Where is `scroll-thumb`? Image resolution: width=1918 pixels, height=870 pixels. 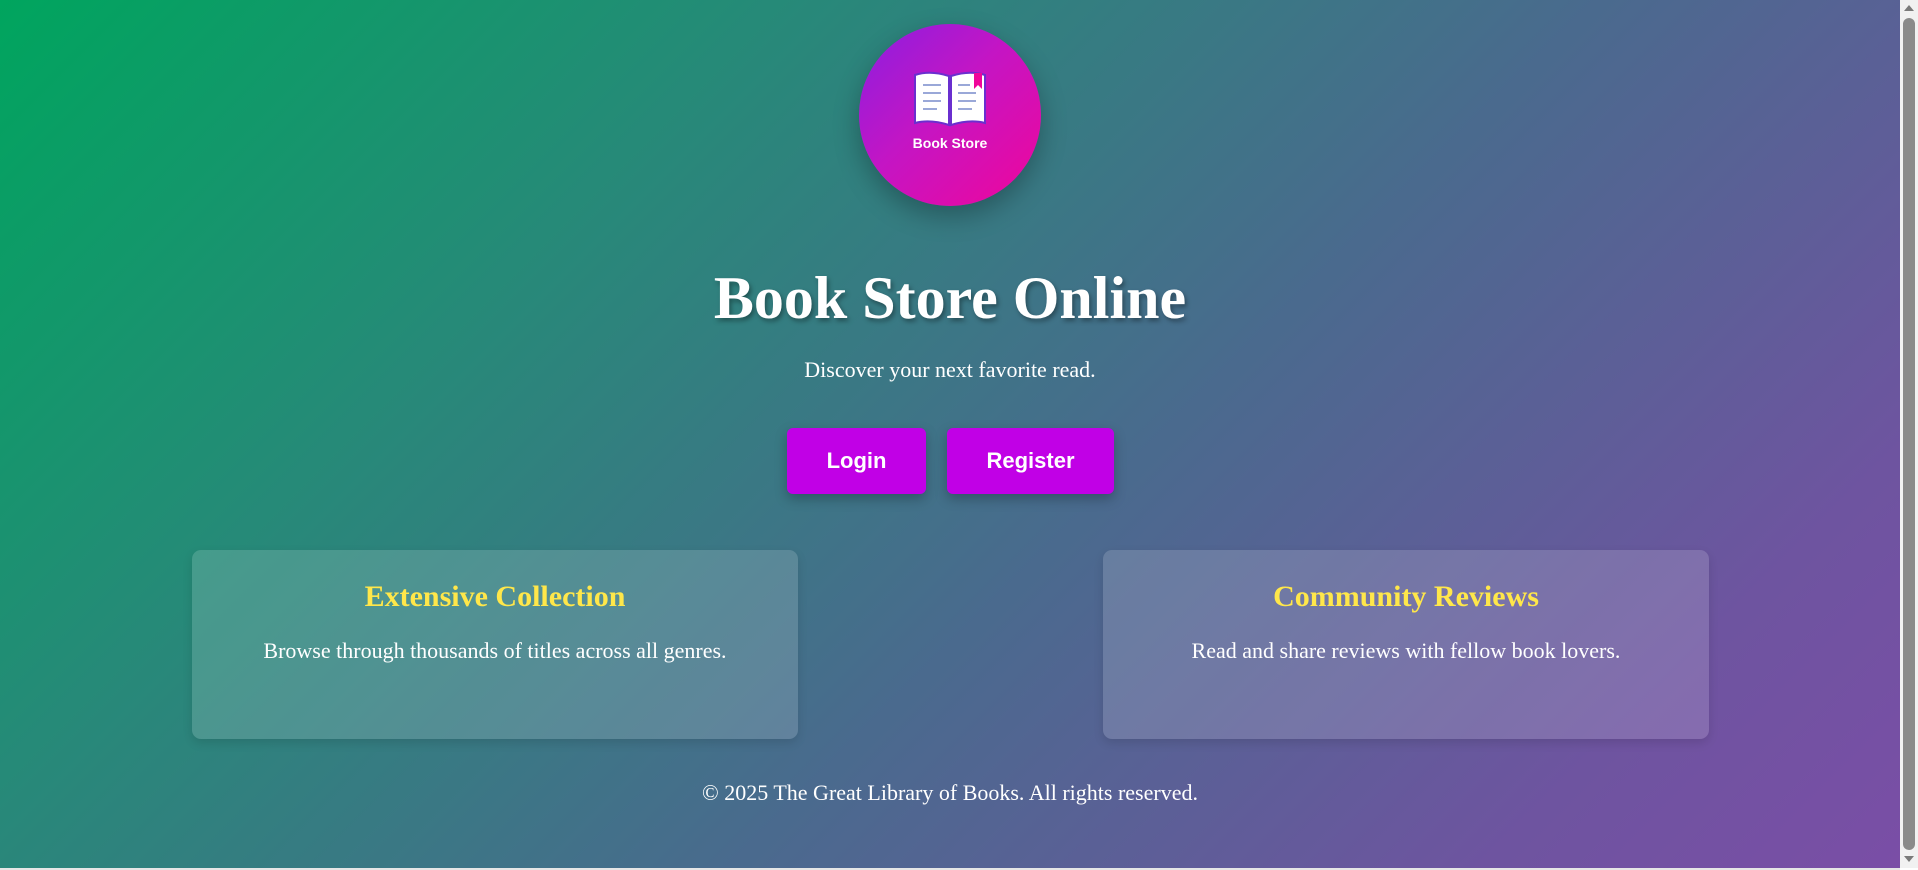
scroll-thumb is located at coordinates (1909, 434).